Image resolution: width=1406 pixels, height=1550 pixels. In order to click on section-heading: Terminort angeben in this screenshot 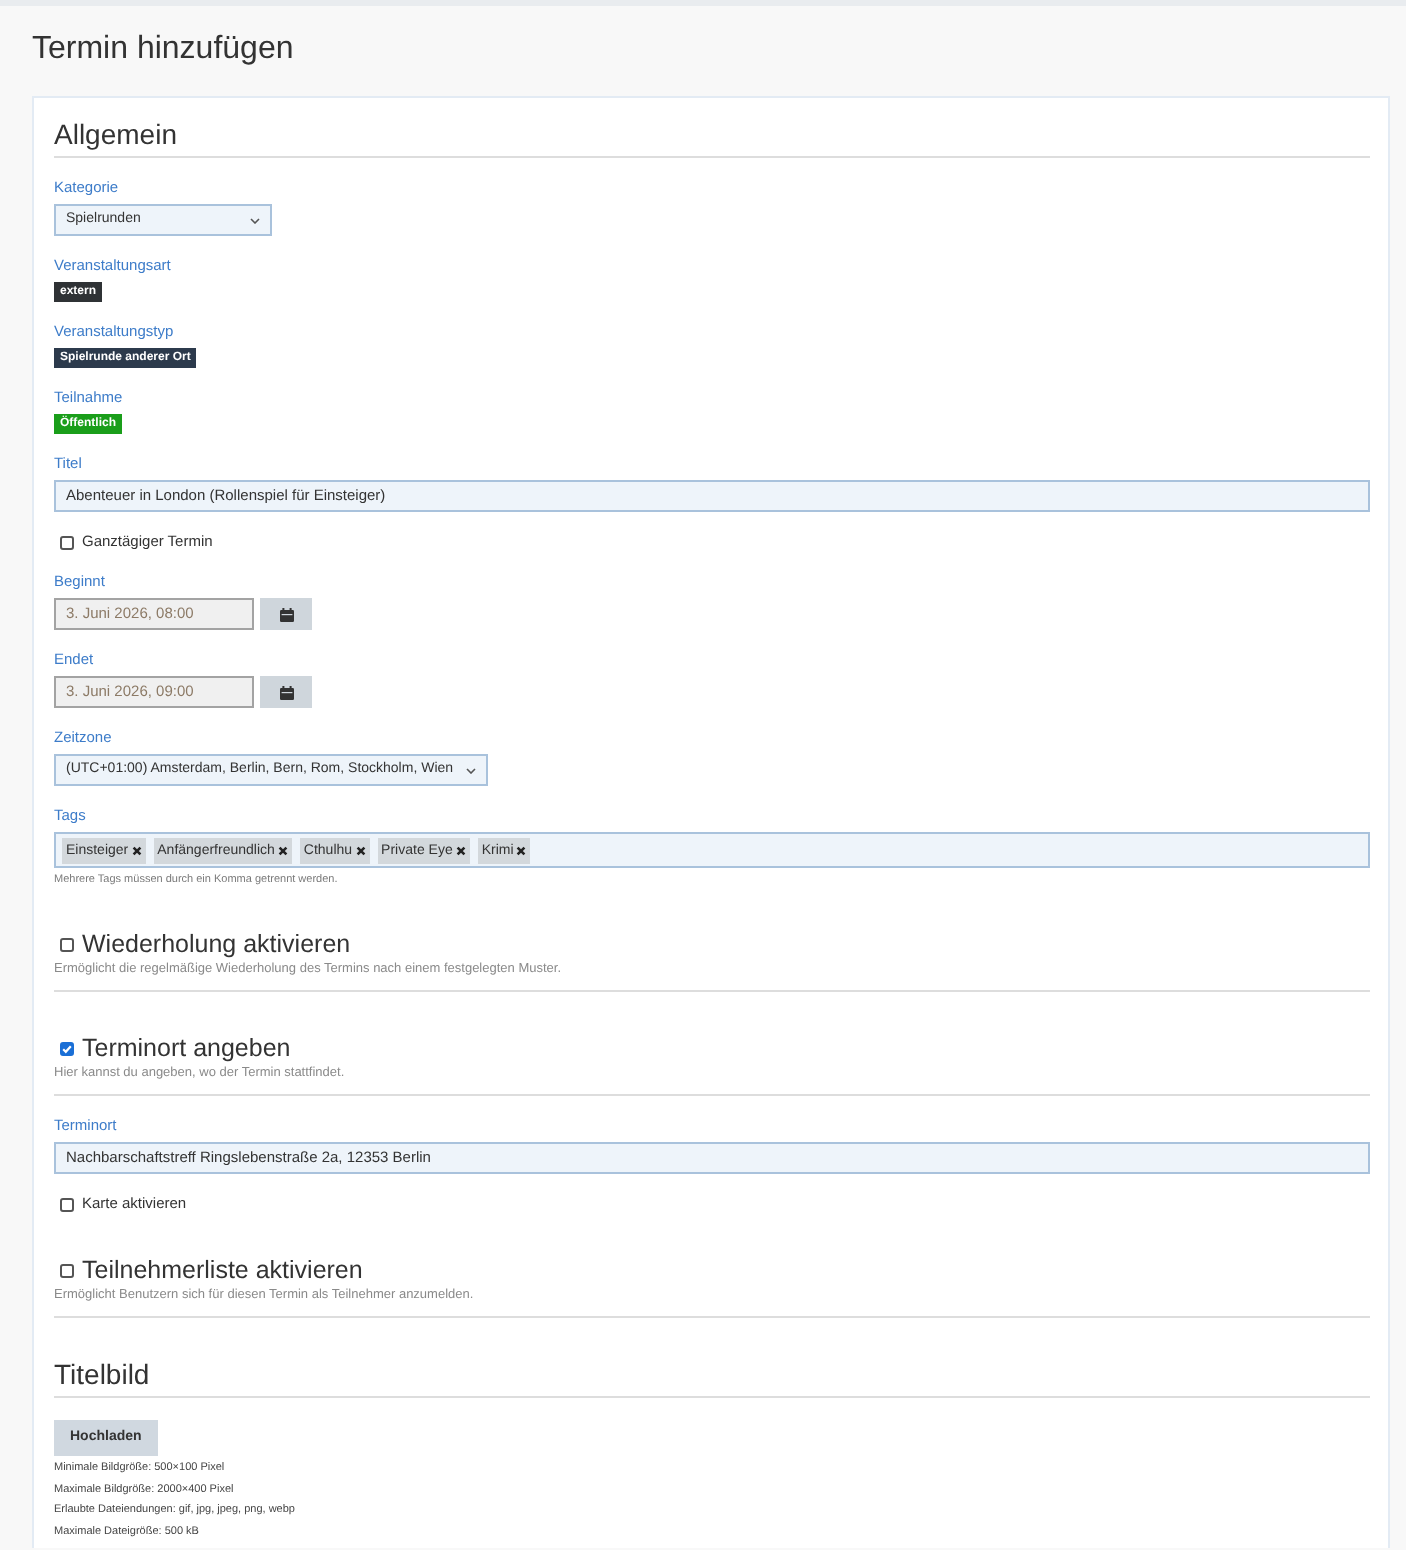, I will do `click(186, 1048)`.